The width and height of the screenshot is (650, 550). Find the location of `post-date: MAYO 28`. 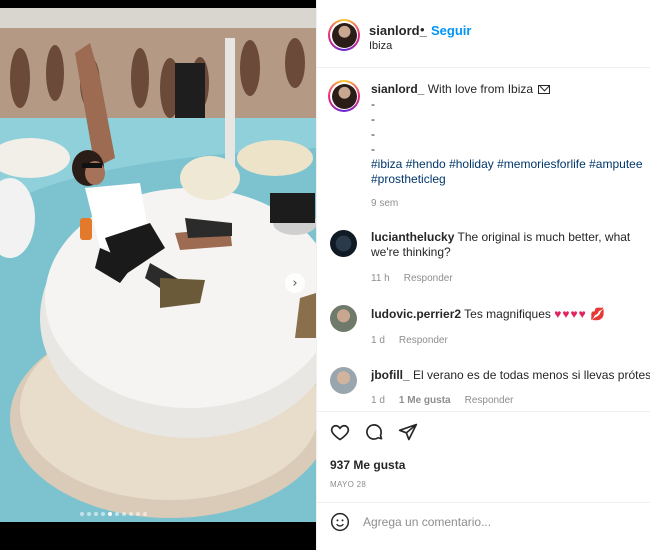

post-date: MAYO 28 is located at coordinates (348, 484).